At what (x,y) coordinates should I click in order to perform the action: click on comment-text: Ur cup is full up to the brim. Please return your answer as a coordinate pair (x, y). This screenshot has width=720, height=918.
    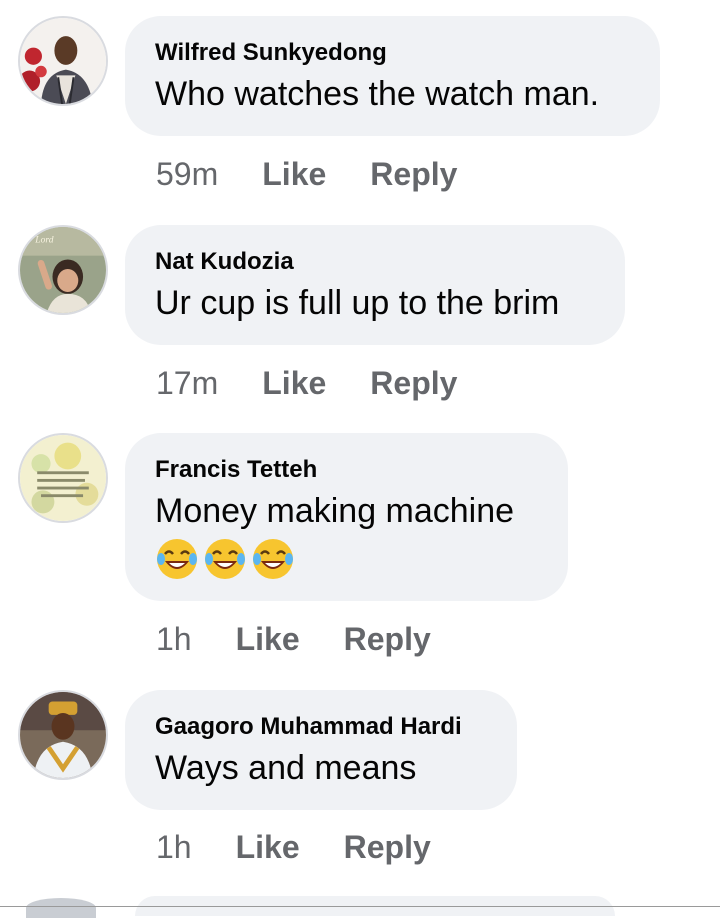
    Looking at the image, I should click on (357, 303).